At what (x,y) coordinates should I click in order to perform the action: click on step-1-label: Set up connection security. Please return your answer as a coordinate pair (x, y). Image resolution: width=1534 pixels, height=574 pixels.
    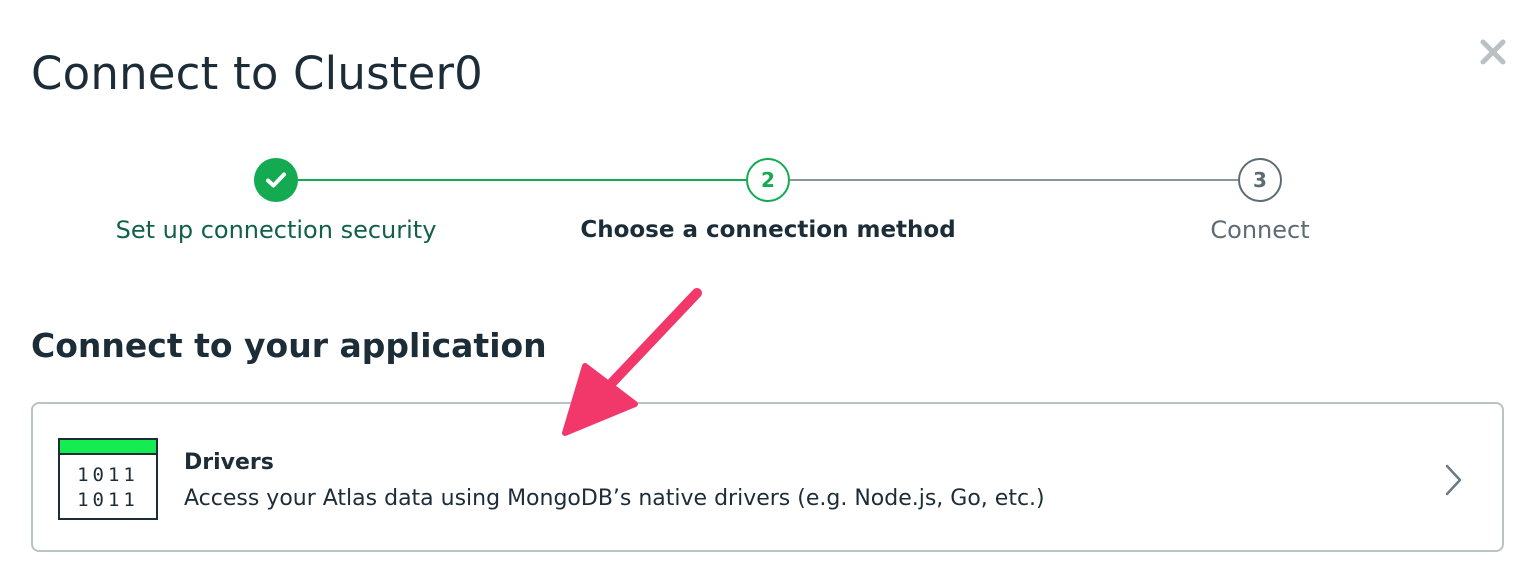
    Looking at the image, I should click on (276, 230).